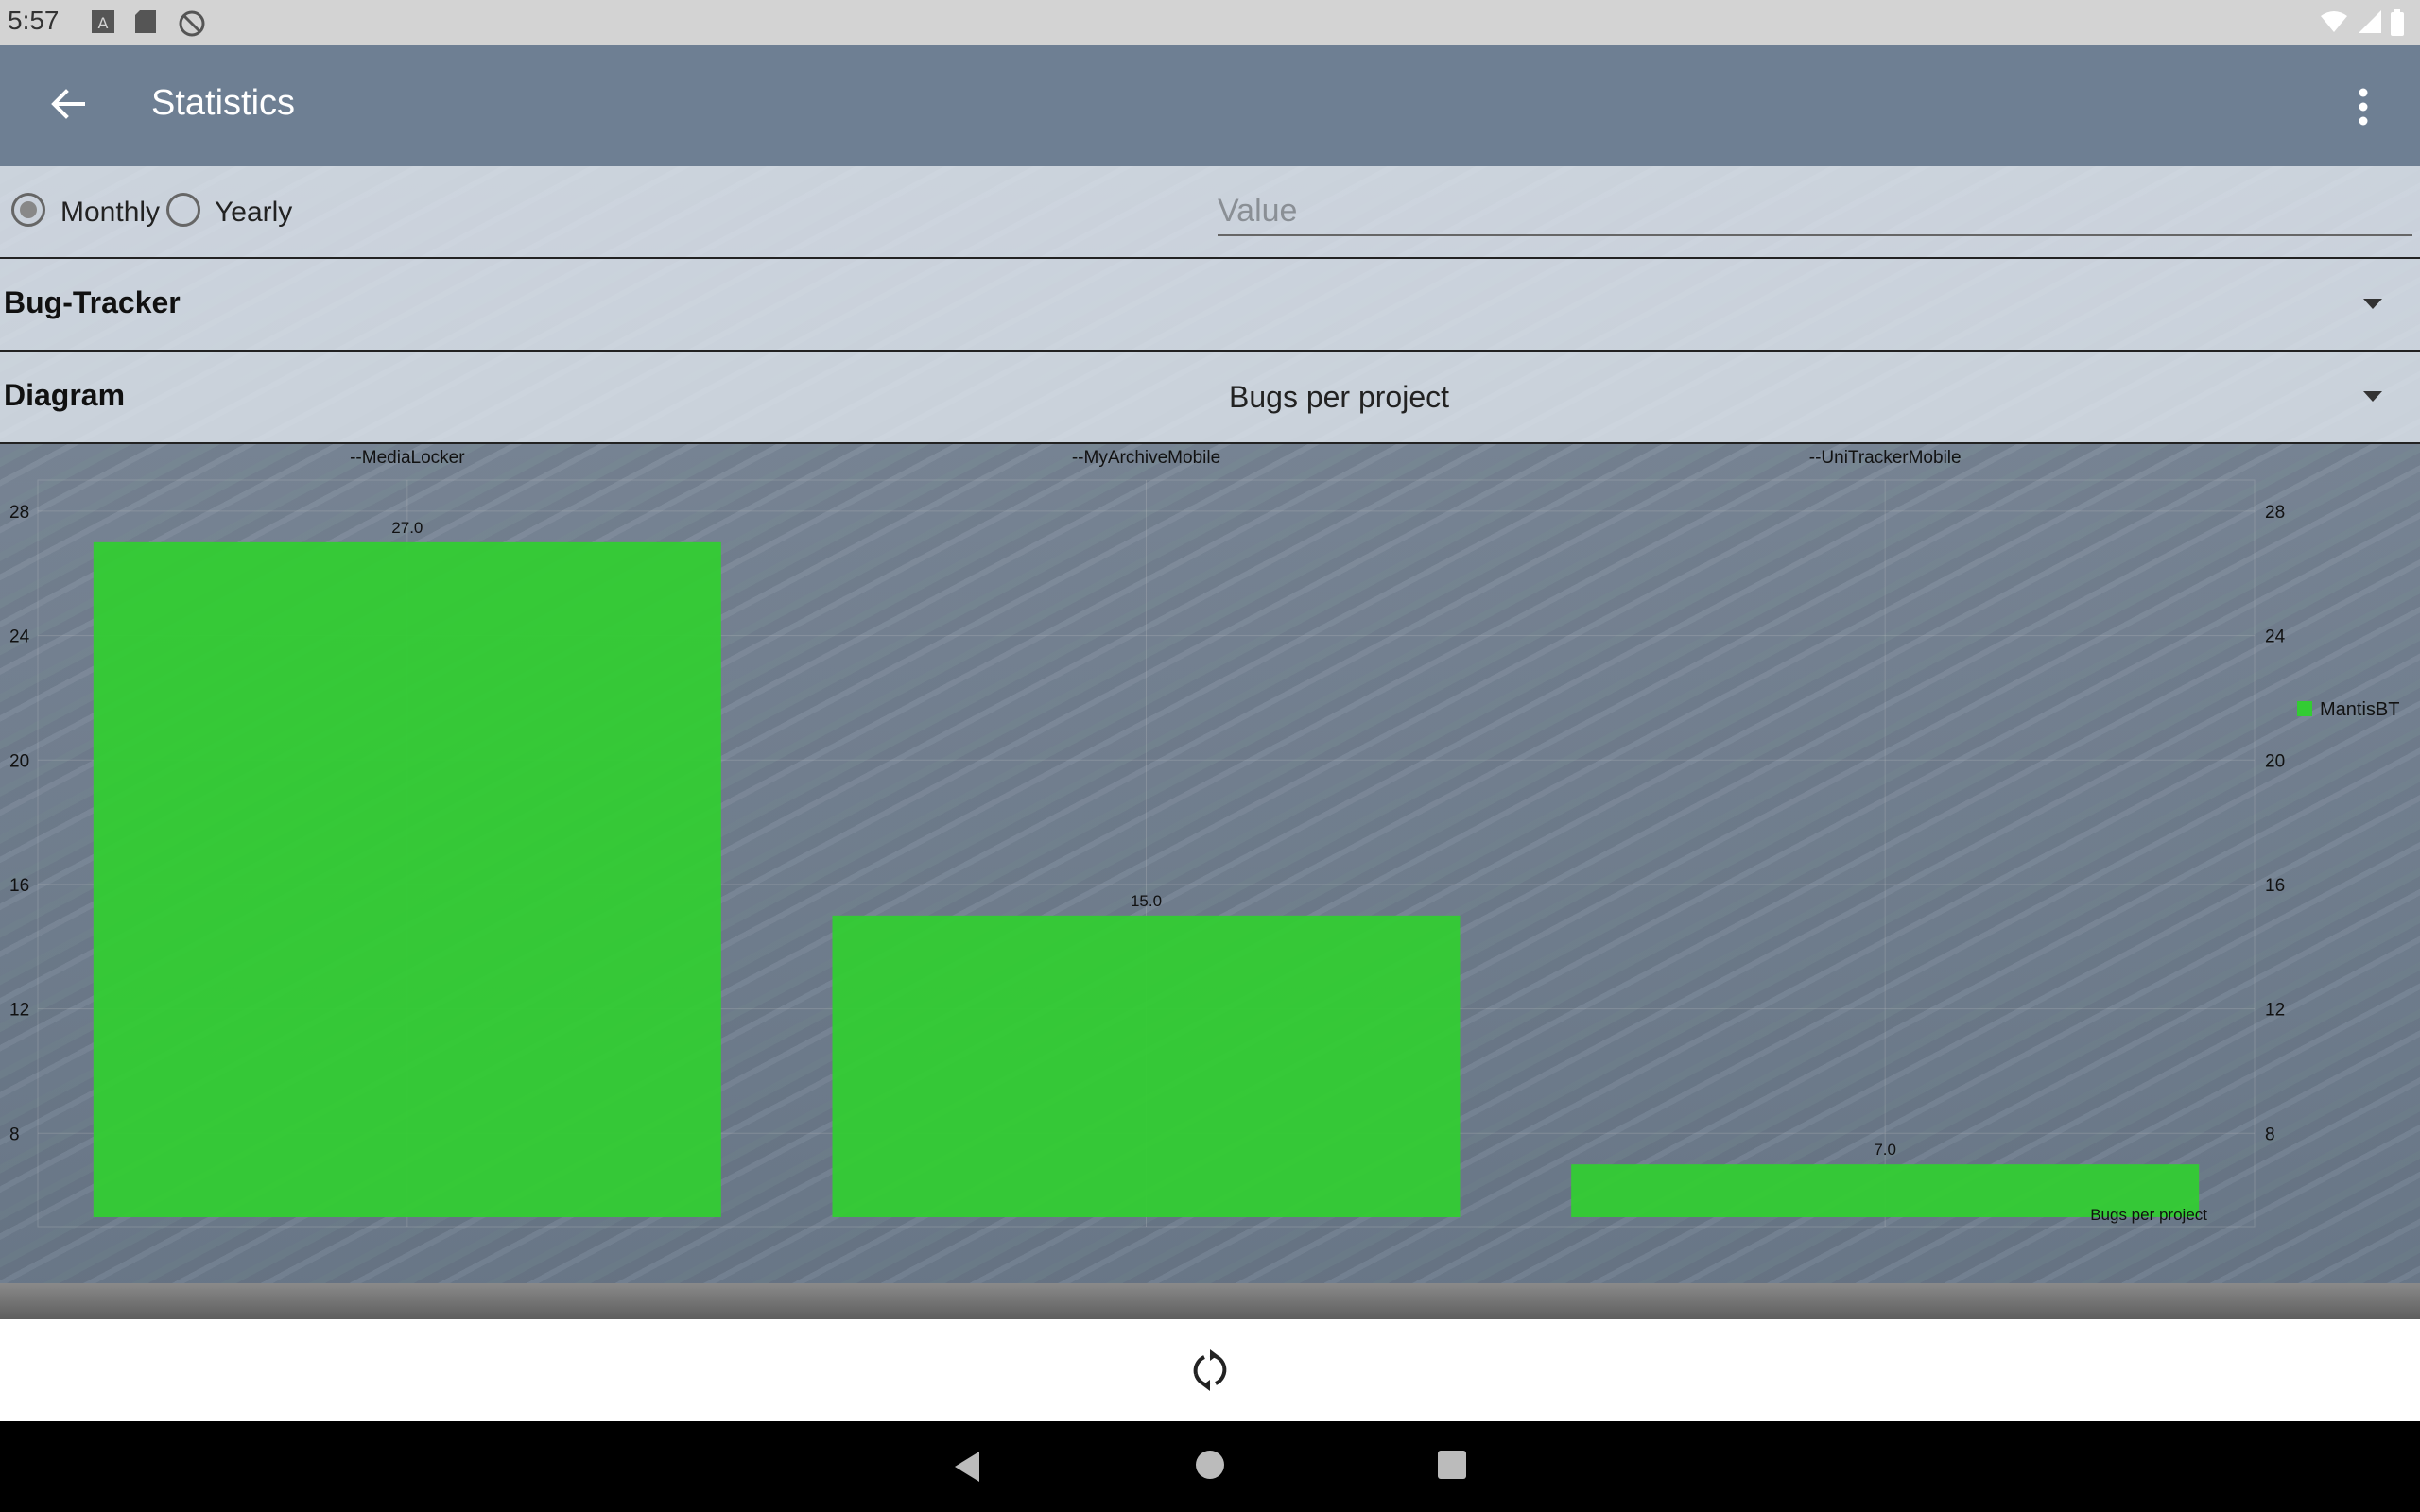  Describe the element at coordinates (2275, 637) in the screenshot. I see `y-tick-label-right: 24` at that location.